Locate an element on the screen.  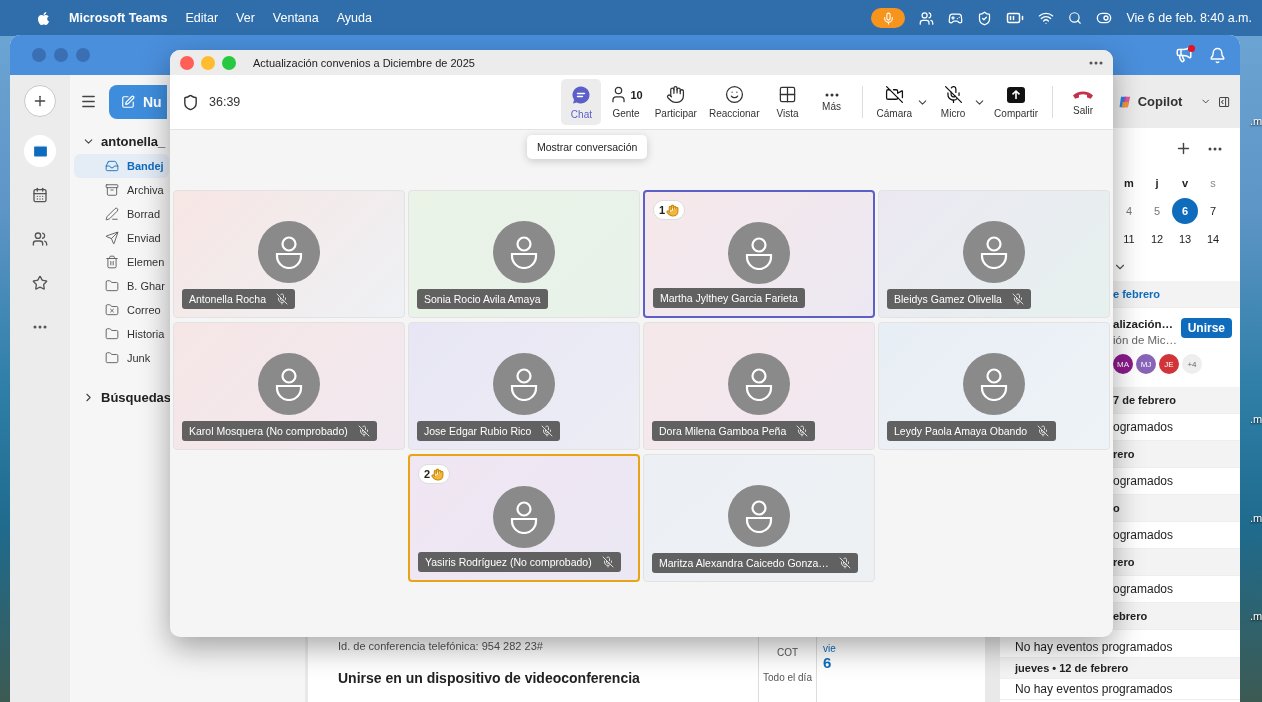
folder-item: Archiva is located at coordinates (121, 190).